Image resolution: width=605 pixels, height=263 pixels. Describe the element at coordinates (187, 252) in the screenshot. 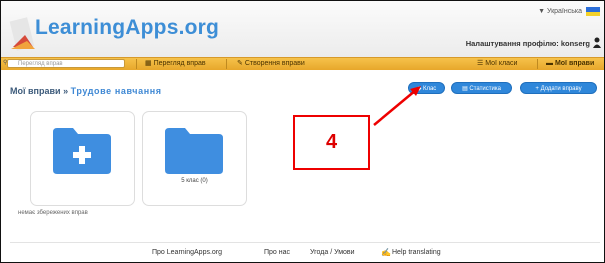

I see `footer-about-link: Про LearningApps.org` at that location.